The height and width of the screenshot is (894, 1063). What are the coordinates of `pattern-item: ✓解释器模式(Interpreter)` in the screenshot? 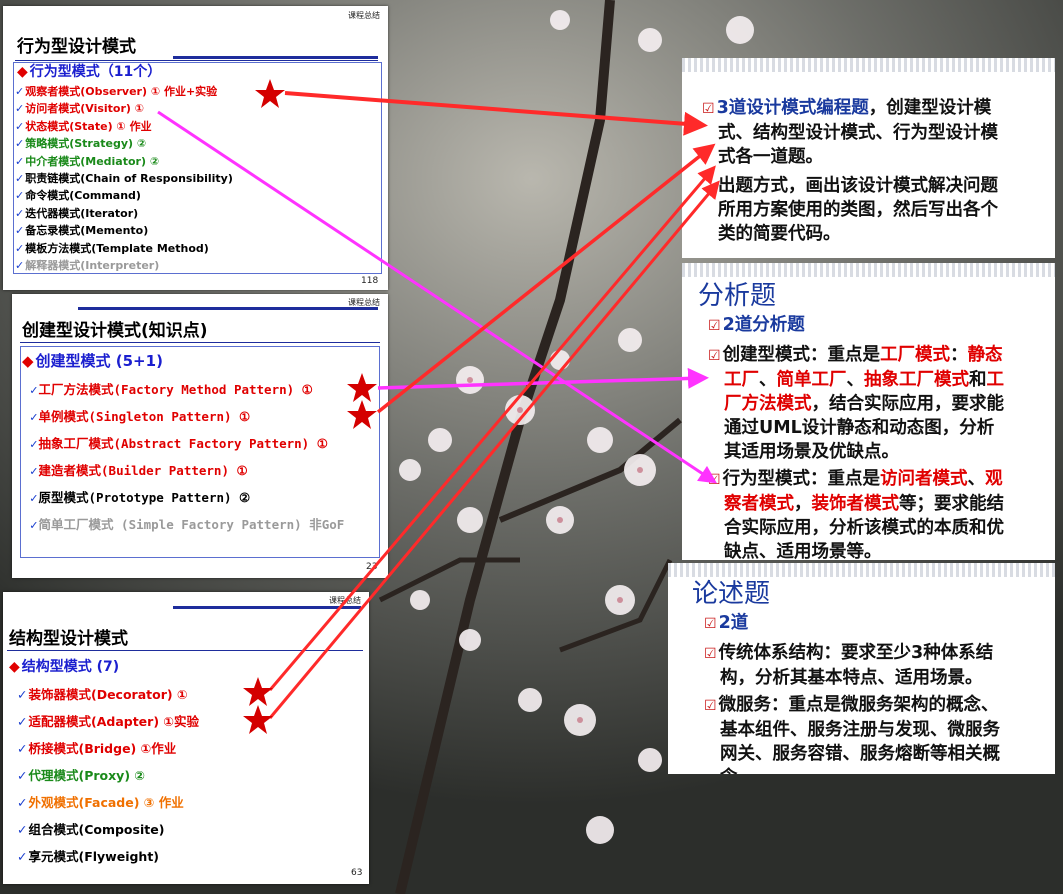 It's located at (87, 265).